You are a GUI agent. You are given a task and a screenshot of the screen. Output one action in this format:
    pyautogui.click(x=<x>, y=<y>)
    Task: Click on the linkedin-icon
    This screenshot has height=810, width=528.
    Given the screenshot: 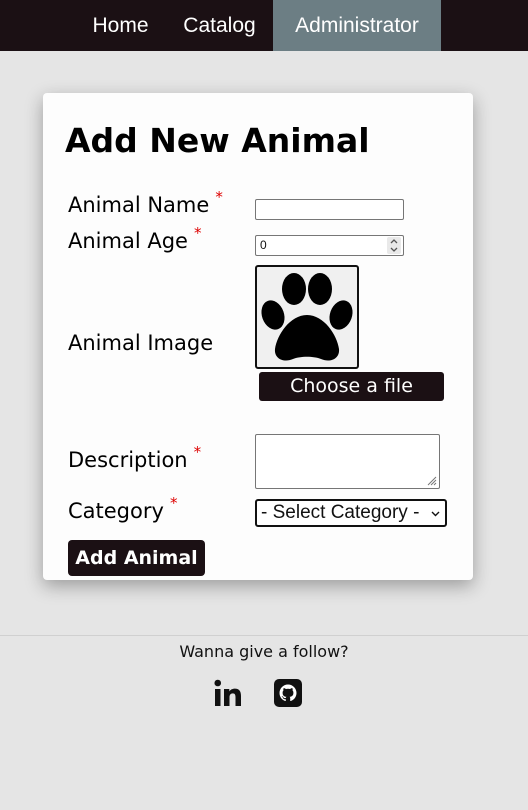 What is the action you would take?
    pyautogui.click(x=228, y=693)
    